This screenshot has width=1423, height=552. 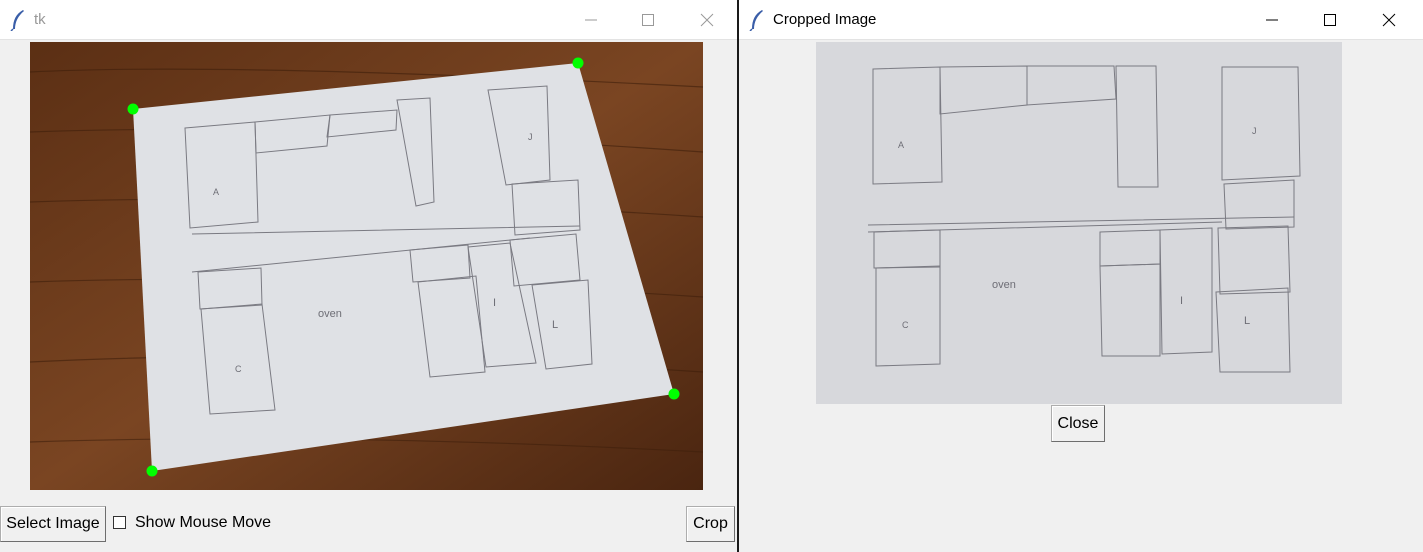 I want to click on crop-button: Crop, so click(x=710, y=524).